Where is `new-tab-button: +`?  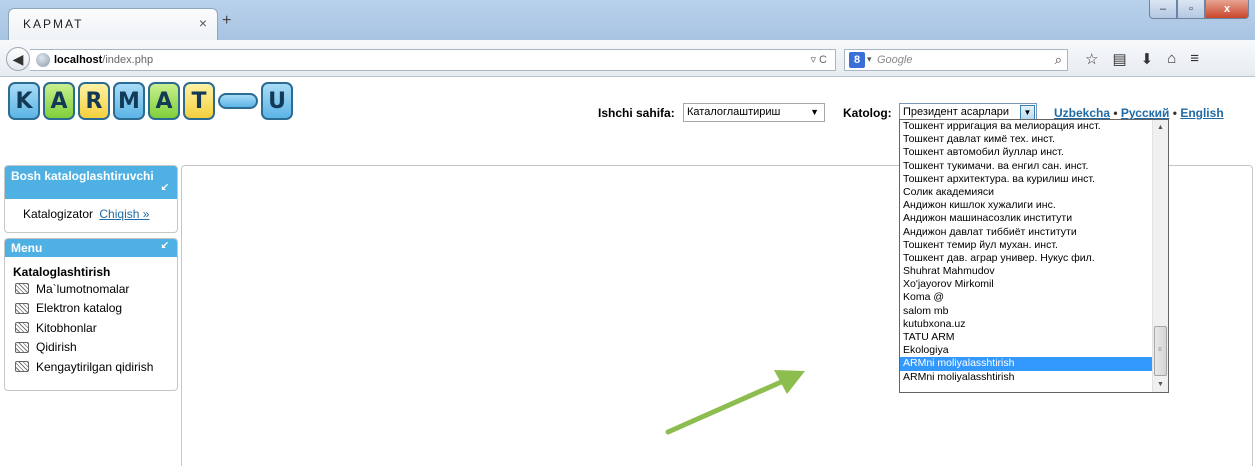
new-tab-button: + is located at coordinates (226, 21).